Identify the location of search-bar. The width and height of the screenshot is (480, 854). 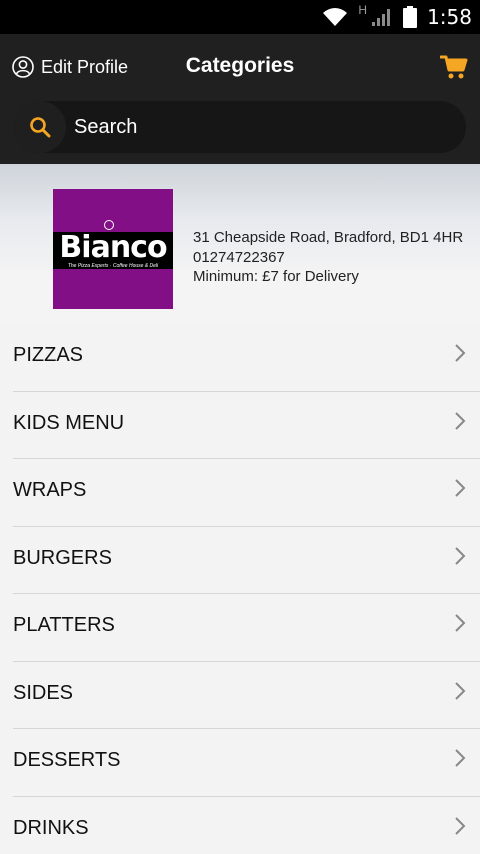
(240, 127).